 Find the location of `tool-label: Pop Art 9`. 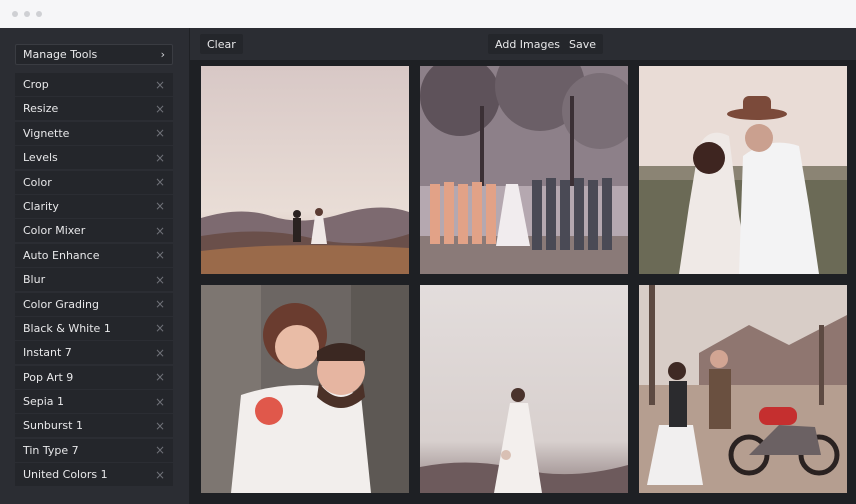

tool-label: Pop Art 9 is located at coordinates (48, 377).